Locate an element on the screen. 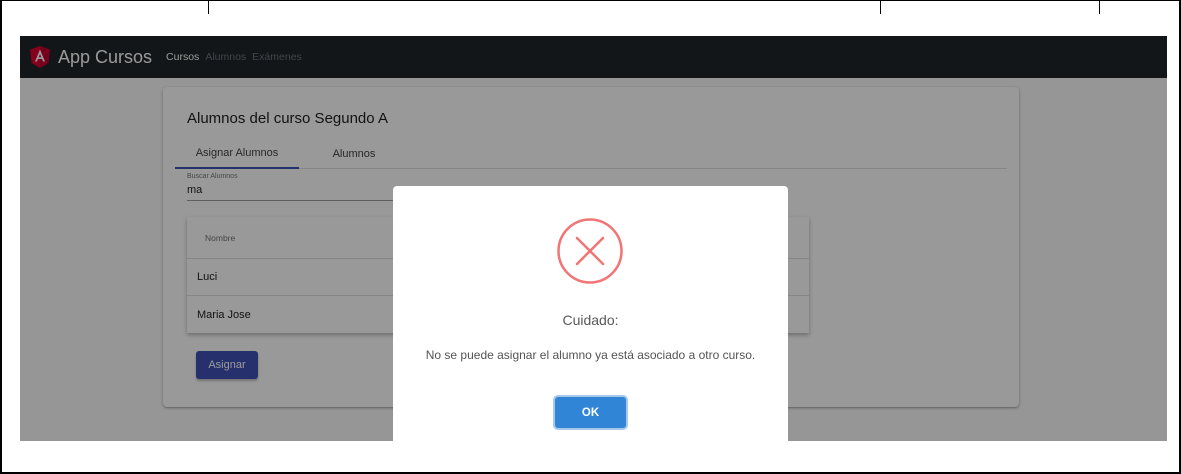 This screenshot has height=474, width=1181. ok-button: OK is located at coordinates (590, 412).